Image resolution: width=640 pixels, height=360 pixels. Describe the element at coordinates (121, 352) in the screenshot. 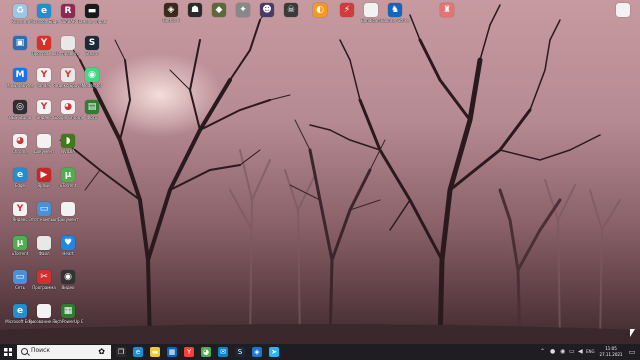

I see `taskbar-task-view-icon: ❐` at that location.